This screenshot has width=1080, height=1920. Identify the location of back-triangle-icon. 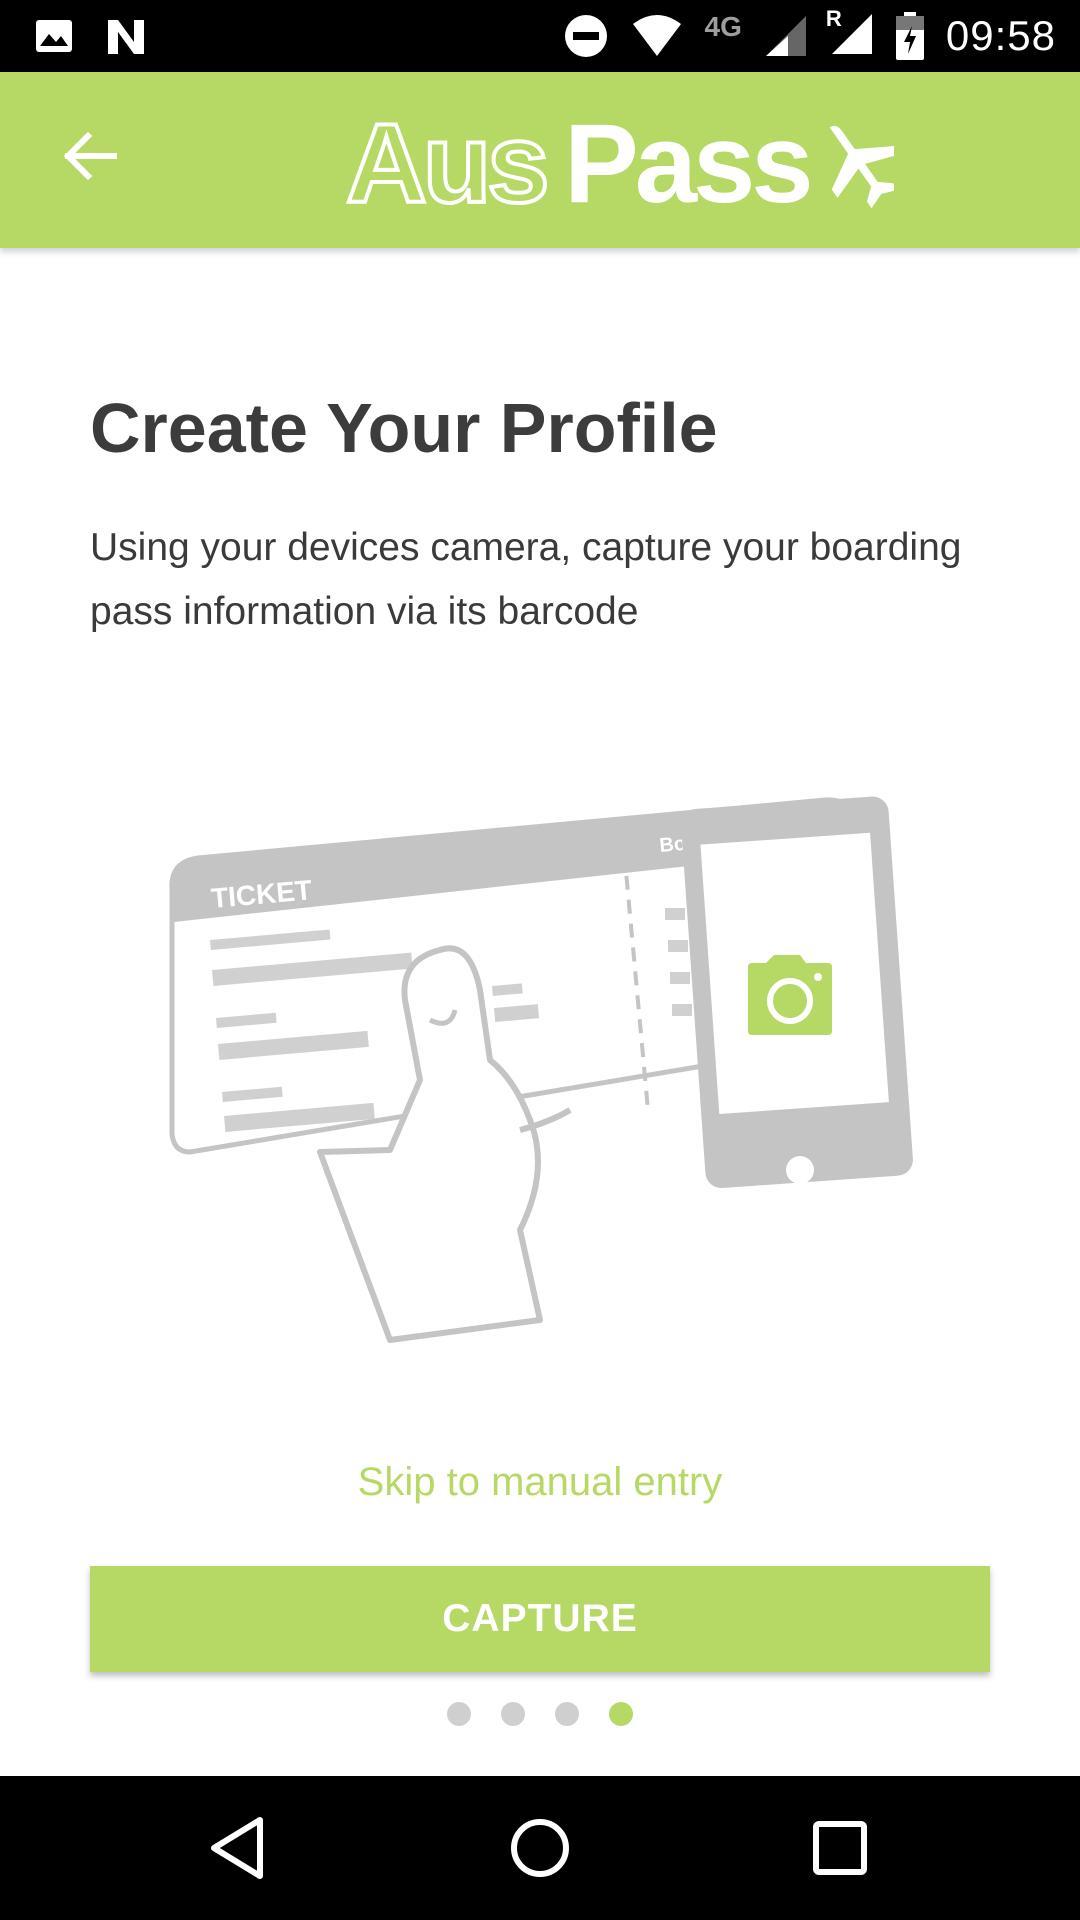
(240, 1848).